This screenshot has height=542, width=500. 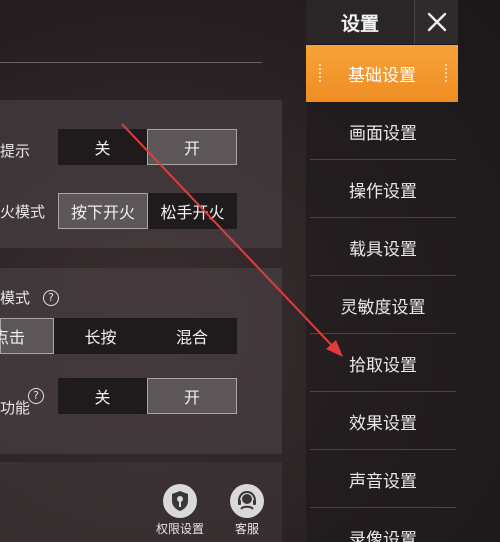 I want to click on row1-label: 提示, so click(x=15, y=151).